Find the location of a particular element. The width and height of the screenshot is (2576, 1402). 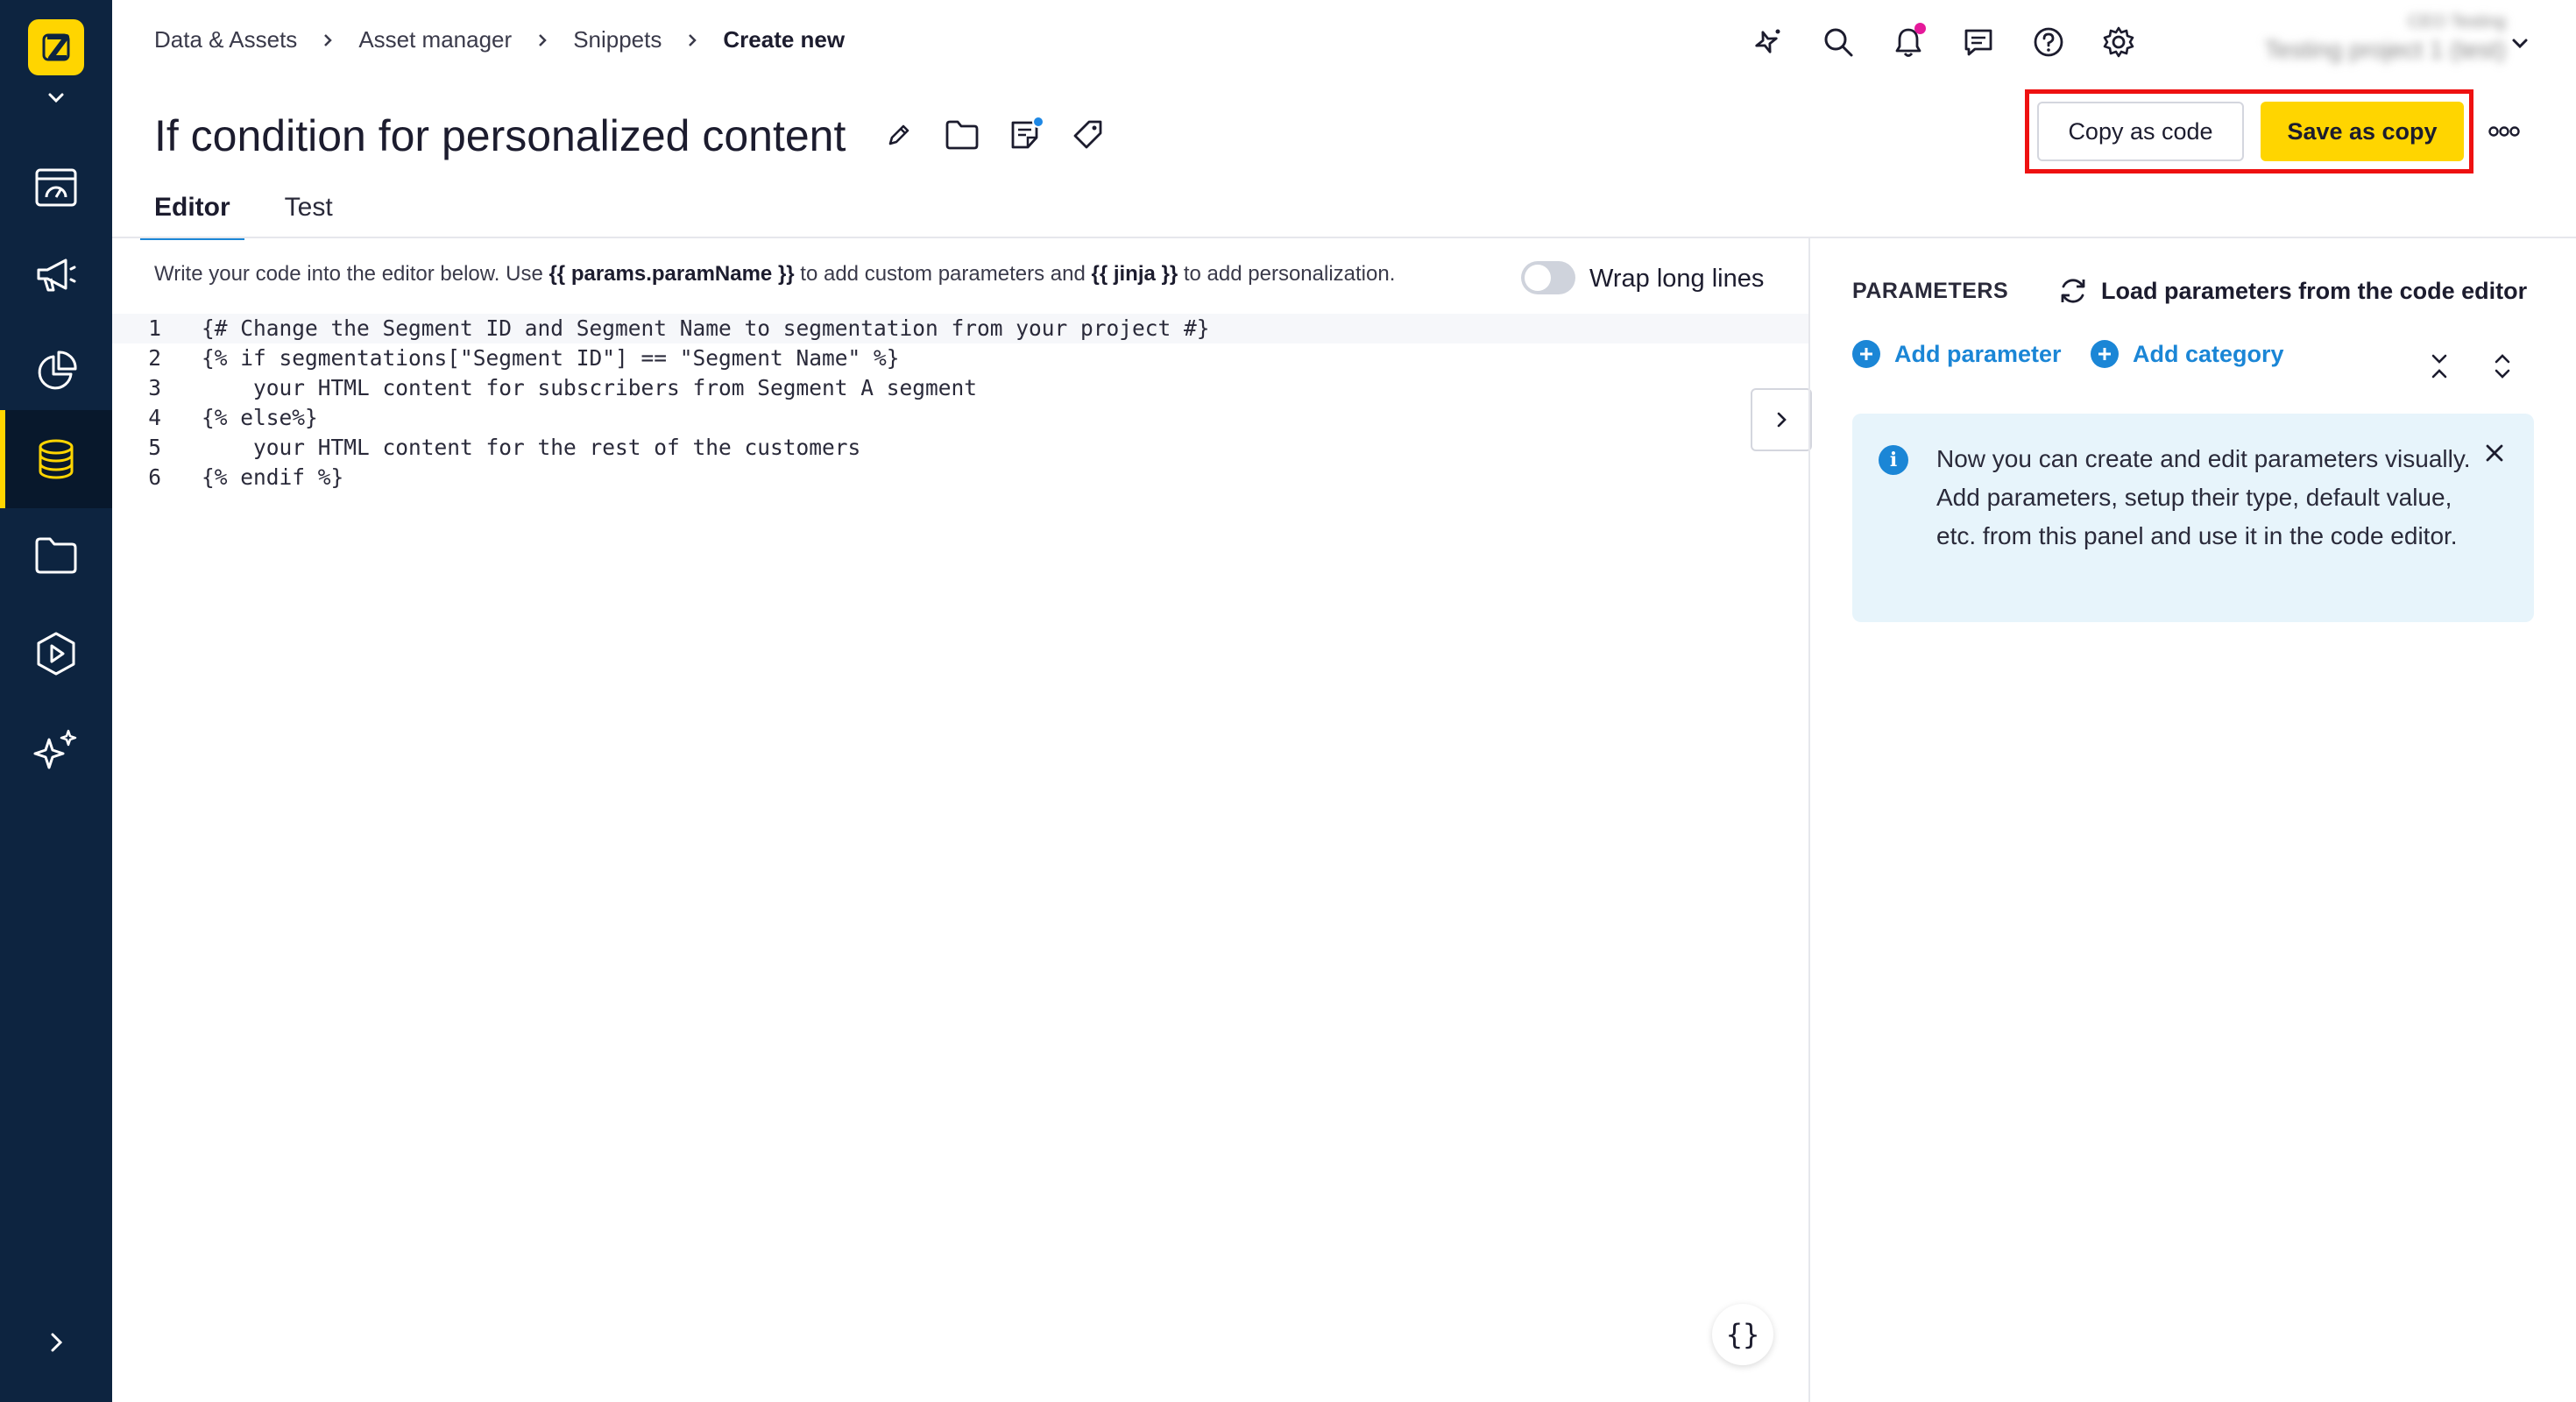

move-to-folder-button is located at coordinates (962, 135).